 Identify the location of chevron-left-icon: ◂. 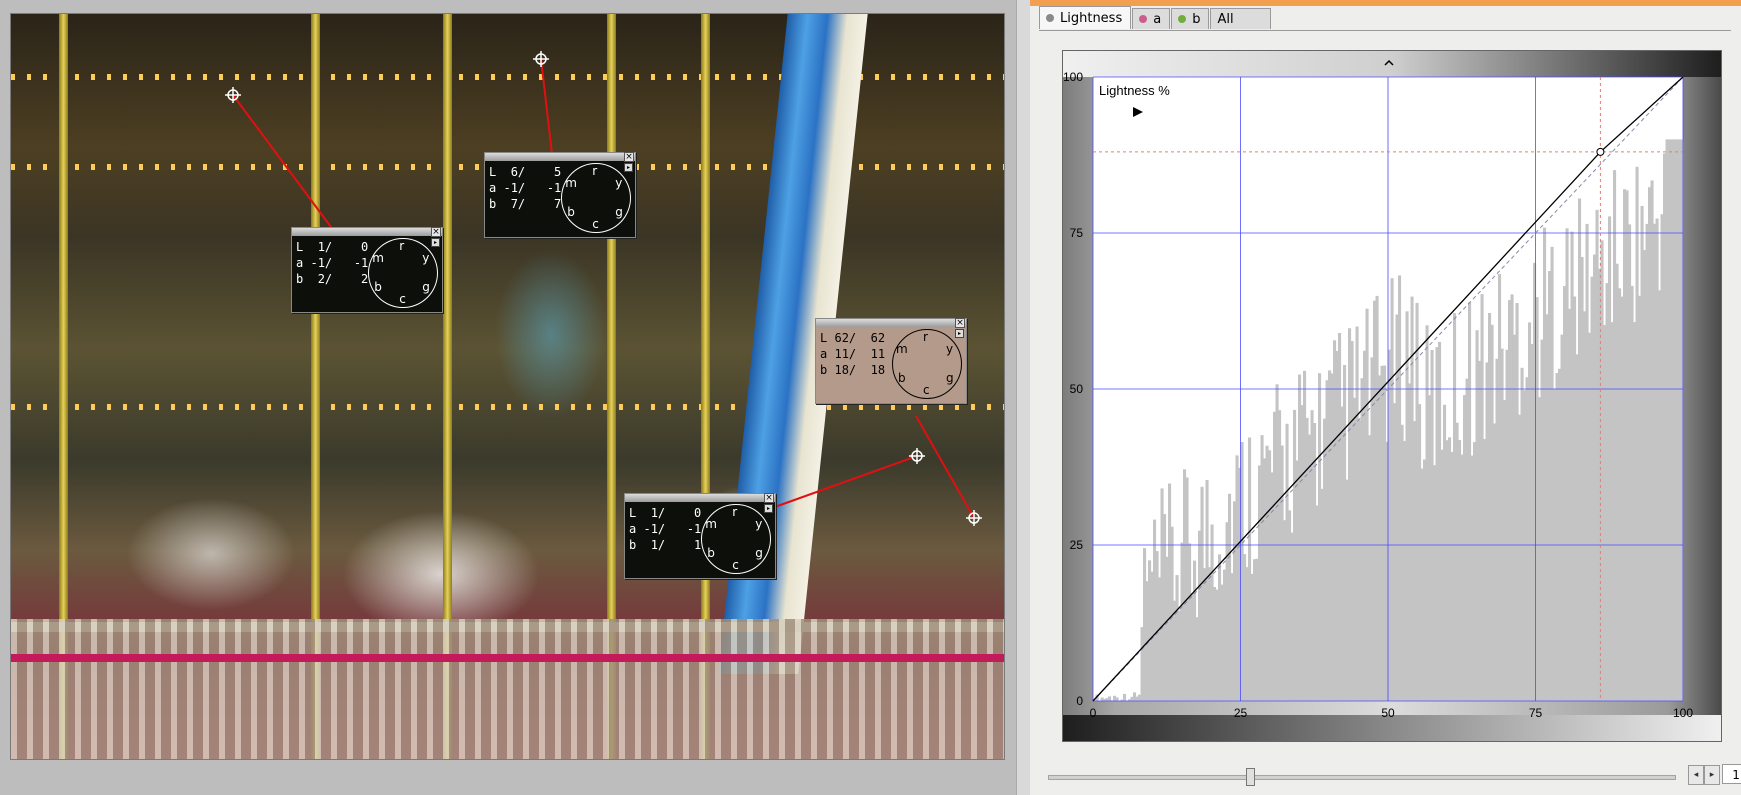
(1696, 775).